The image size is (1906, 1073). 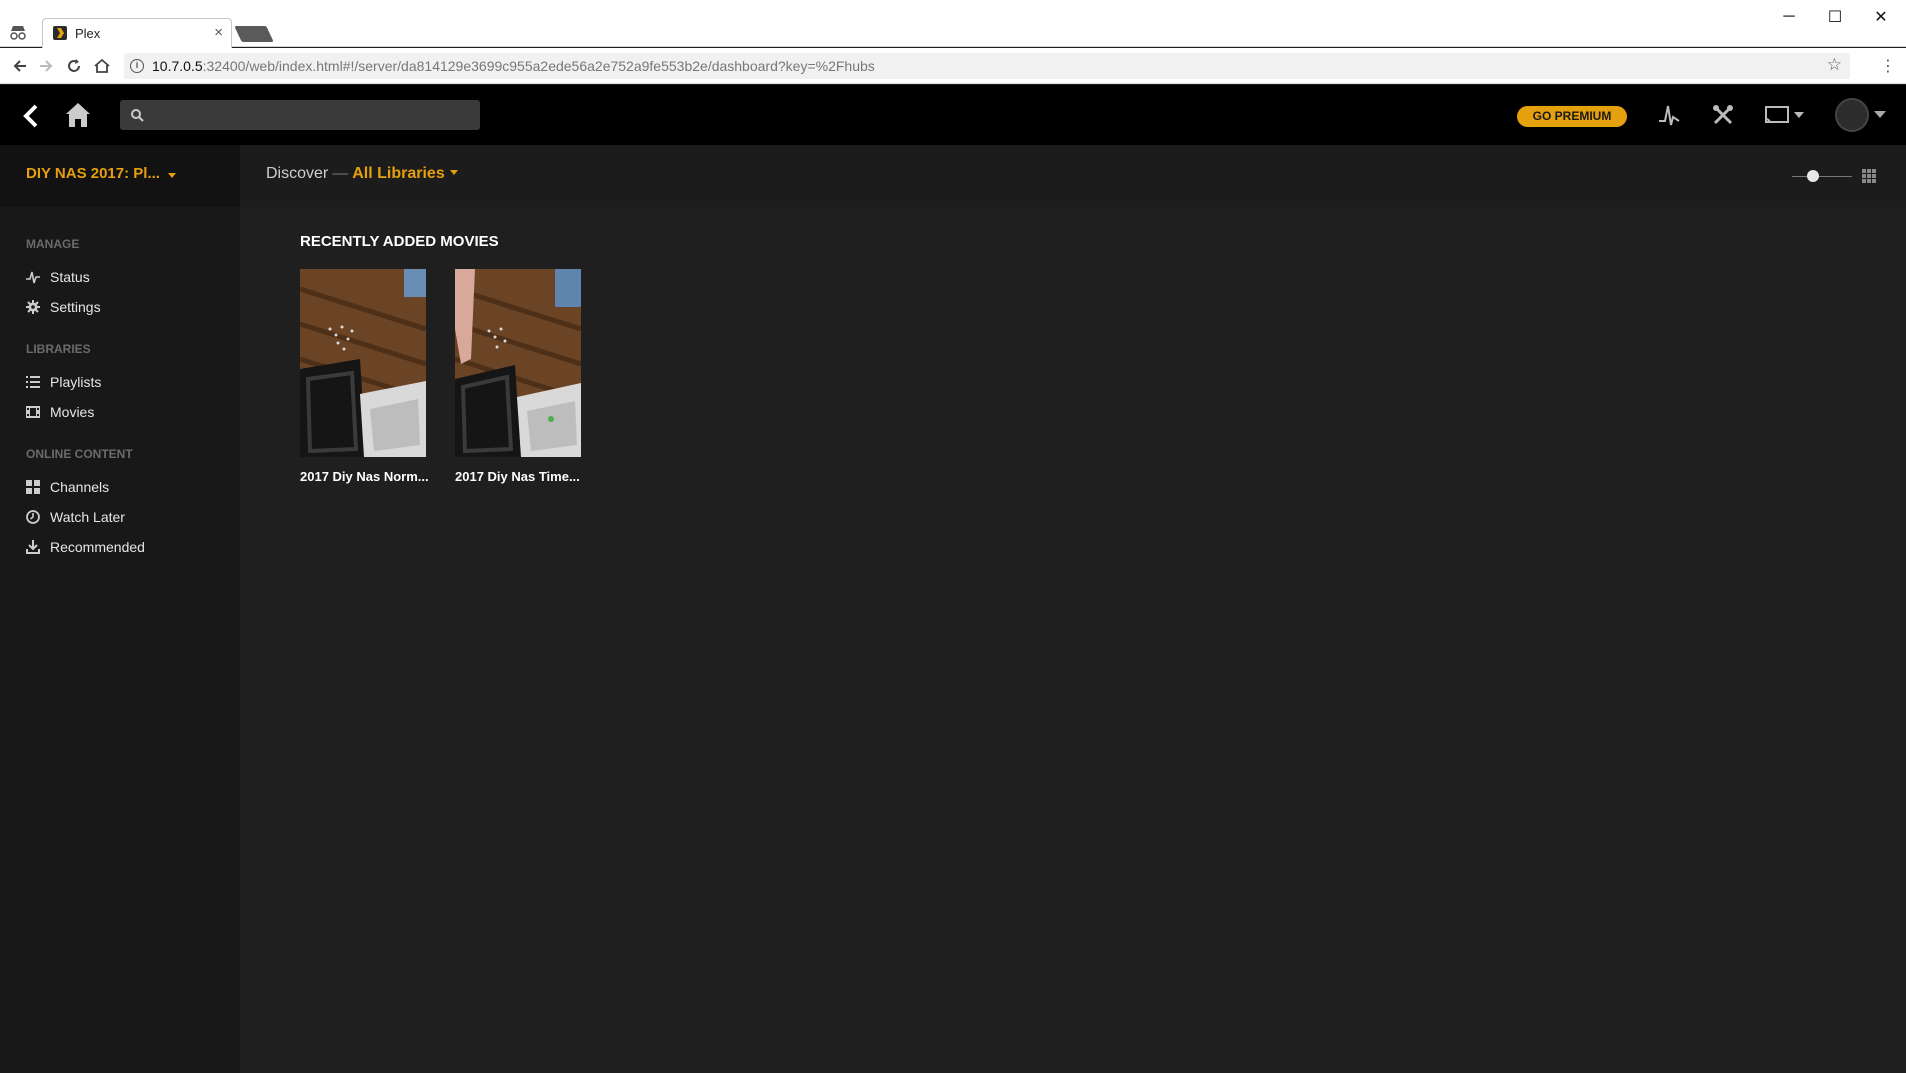 I want to click on section-label-online-content: ONLINE CONTENT, so click(x=79, y=454).